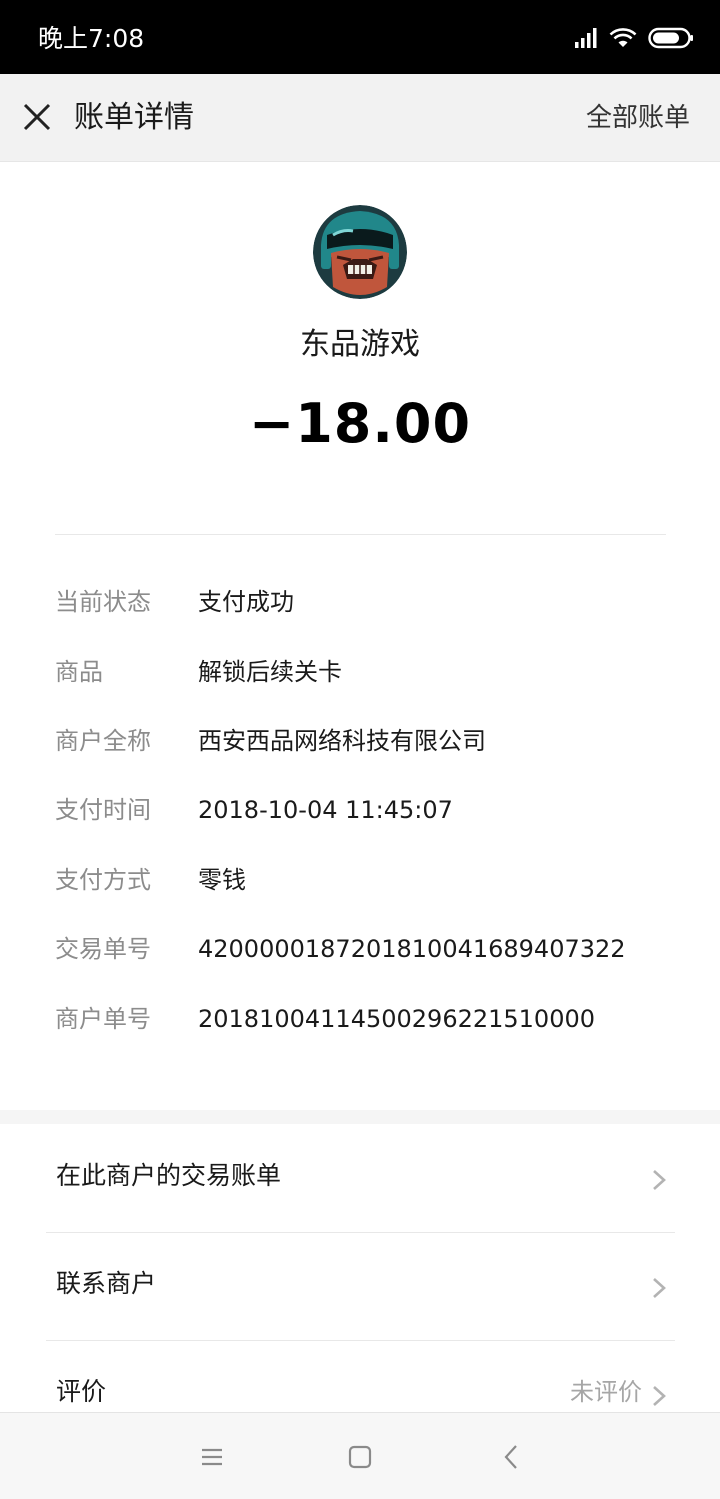  Describe the element at coordinates (325, 810) in the screenshot. I see `detail-value: 2018-10-04 11:45:07` at that location.